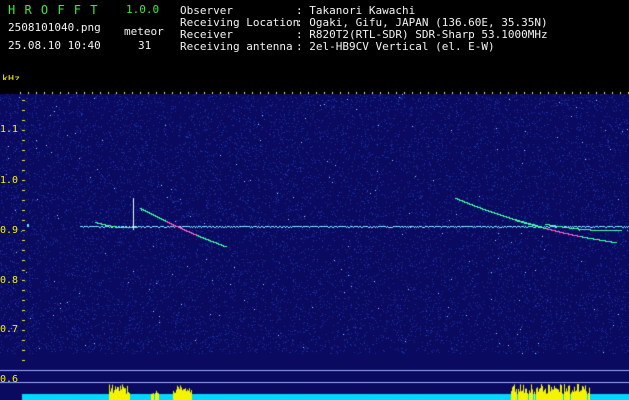  What do you see at coordinates (9, 379) in the screenshot?
I see `y-tick-0-6: 0.6` at bounding box center [9, 379].